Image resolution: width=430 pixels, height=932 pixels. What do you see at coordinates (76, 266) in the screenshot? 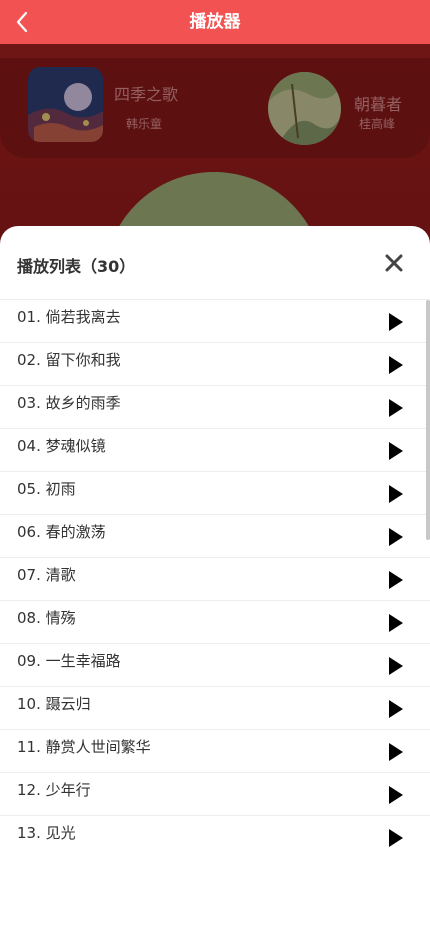
I see `playlist-title: 播放列表（30）` at bounding box center [76, 266].